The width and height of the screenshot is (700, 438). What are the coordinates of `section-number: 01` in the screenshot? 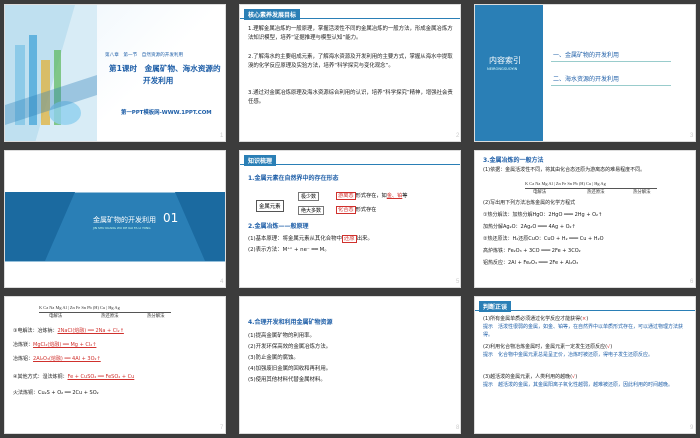 It's located at (171, 218).